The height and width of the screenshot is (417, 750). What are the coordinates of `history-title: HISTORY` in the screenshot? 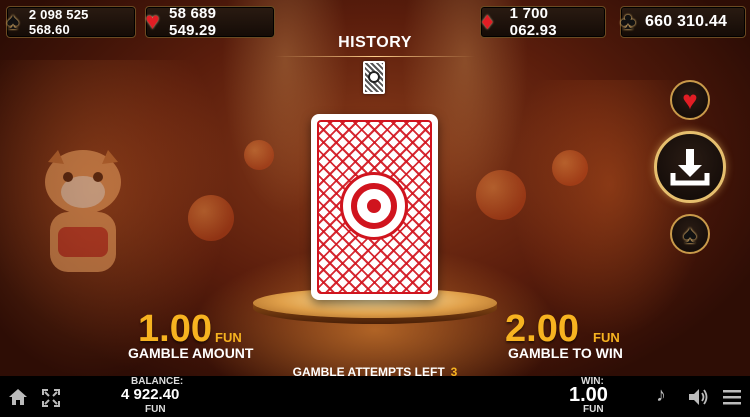 It's located at (375, 42).